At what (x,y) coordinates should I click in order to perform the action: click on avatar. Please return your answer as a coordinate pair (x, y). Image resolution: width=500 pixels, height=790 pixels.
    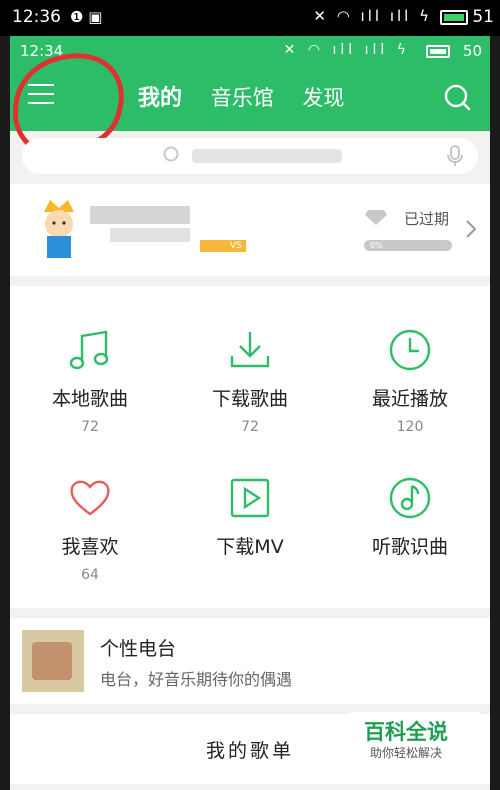
    Looking at the image, I should click on (59, 228).